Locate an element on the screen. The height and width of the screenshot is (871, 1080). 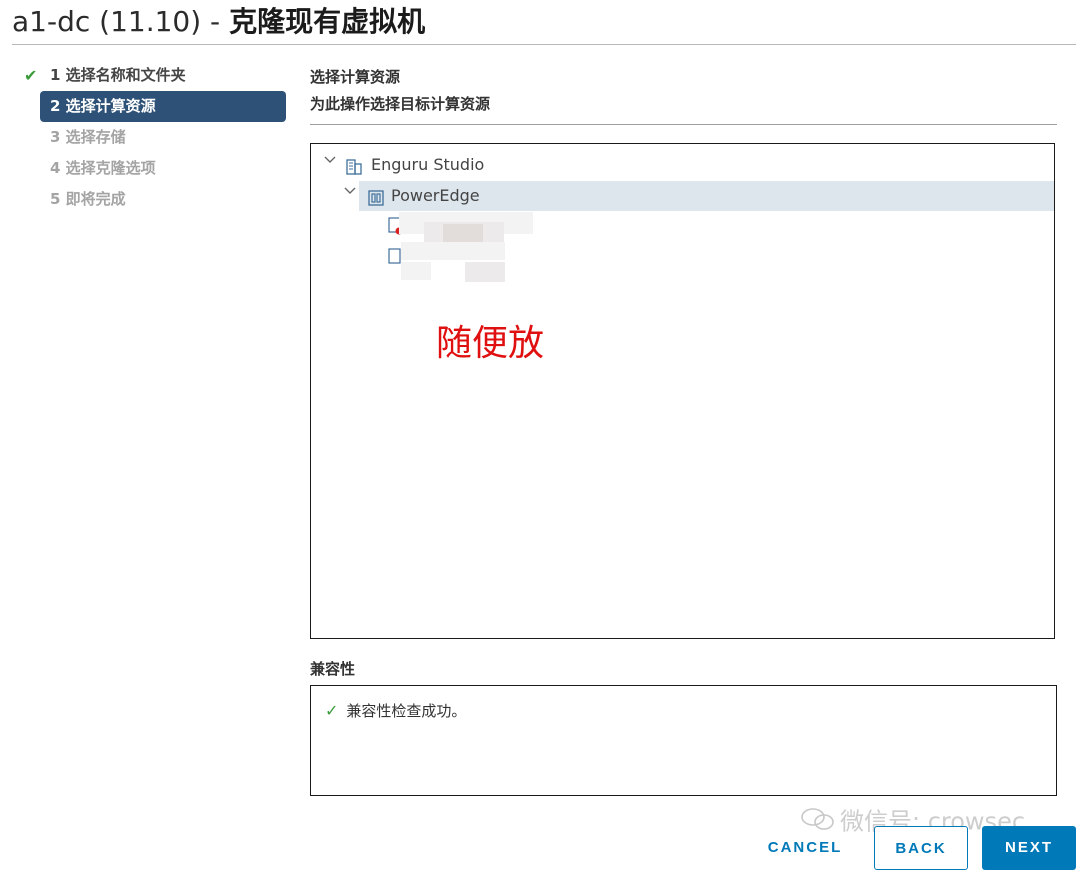
tree-row-datacenter: Enguru Studio is located at coordinates (682, 165).